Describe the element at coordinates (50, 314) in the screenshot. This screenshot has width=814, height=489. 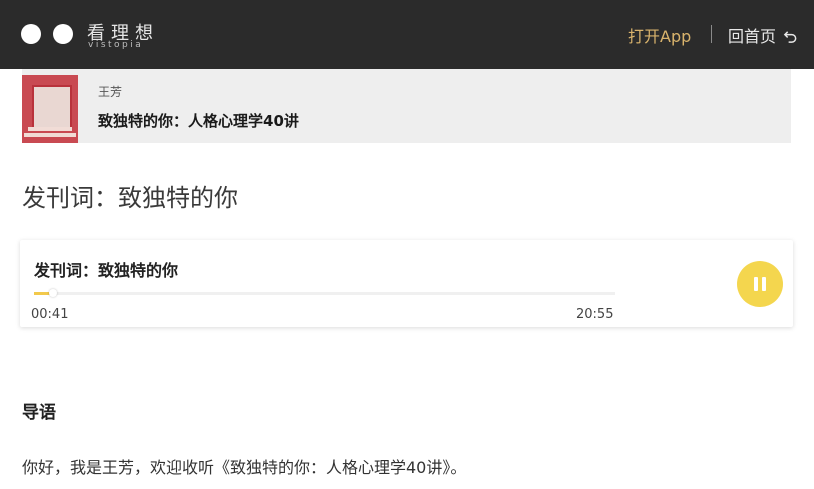
I see `current-time: 00:41` at that location.